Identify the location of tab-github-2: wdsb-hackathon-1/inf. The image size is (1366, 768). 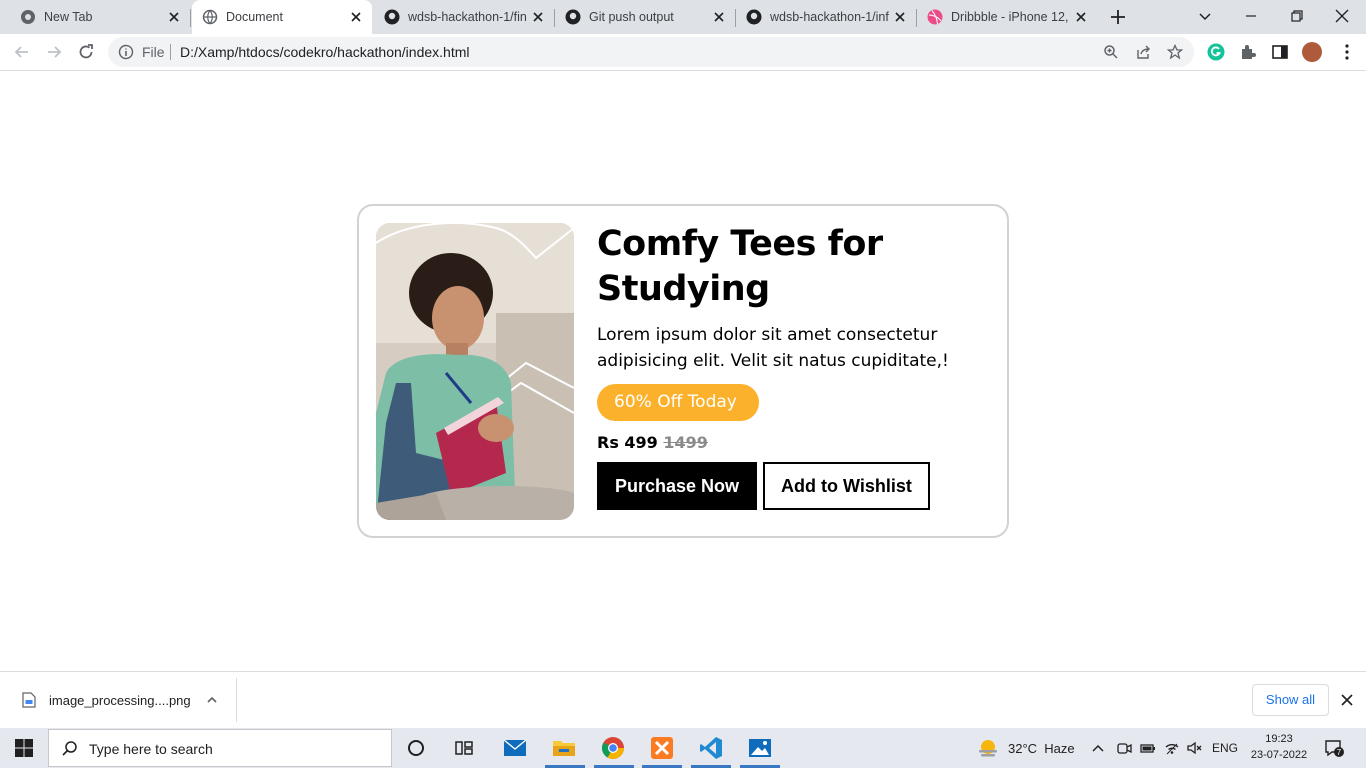
(826, 17).